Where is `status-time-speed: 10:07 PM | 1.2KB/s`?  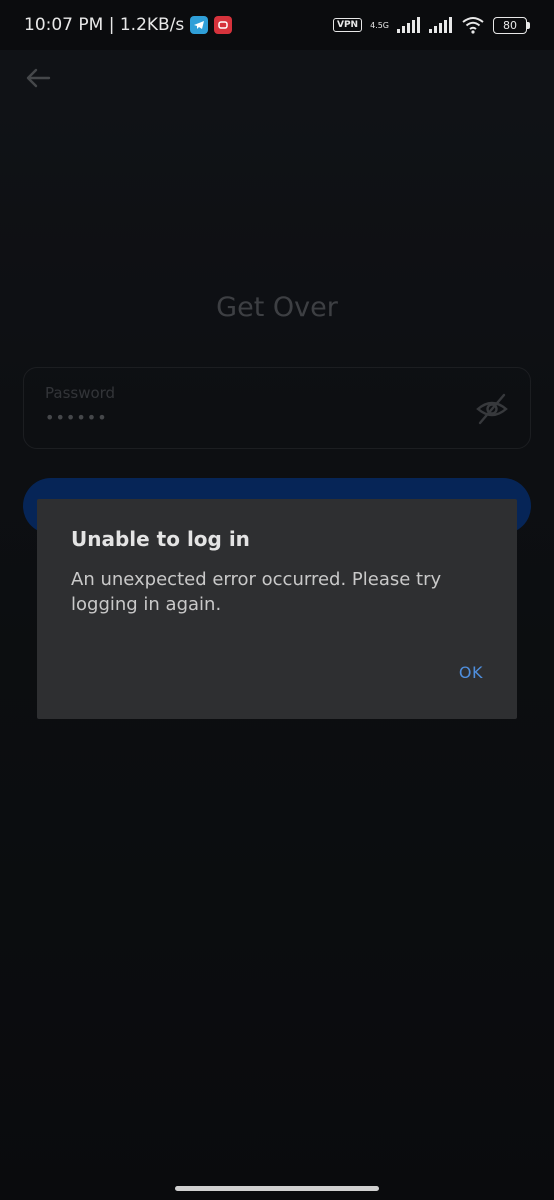 status-time-speed: 10:07 PM | 1.2KB/s is located at coordinates (104, 25).